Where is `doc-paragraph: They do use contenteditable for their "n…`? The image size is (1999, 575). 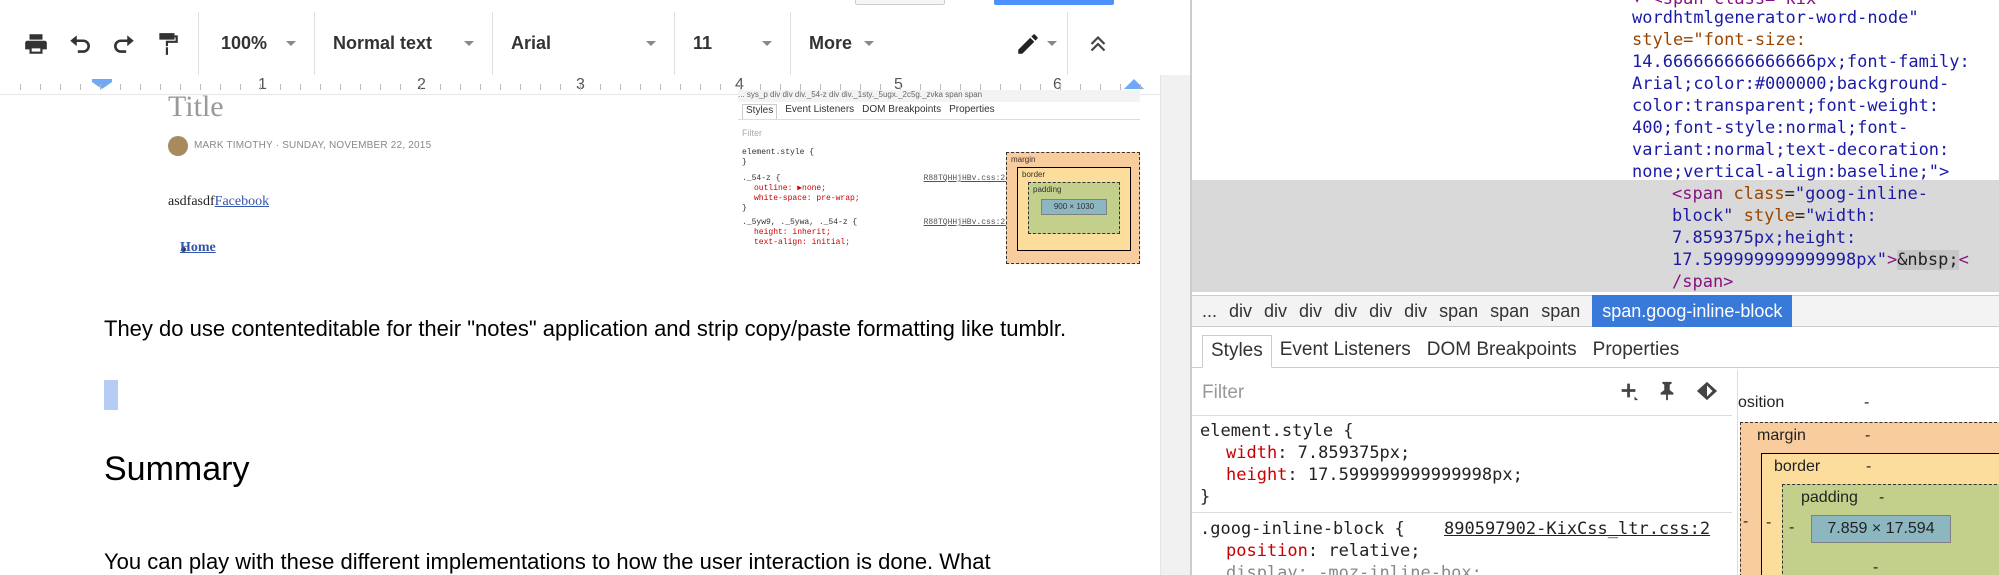
doc-paragraph: They do use contenteditable for their "n… is located at coordinates (604, 329).